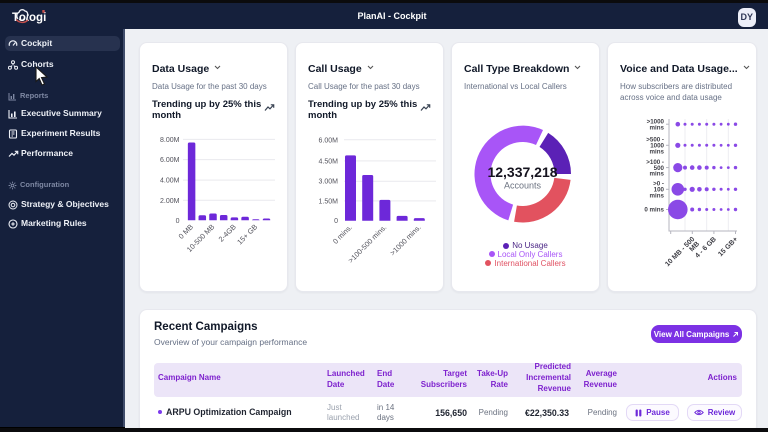 The width and height of the screenshot is (768, 432). What do you see at coordinates (728, 247) in the screenshot?
I see `svg-text: 15 GB+` at bounding box center [728, 247].